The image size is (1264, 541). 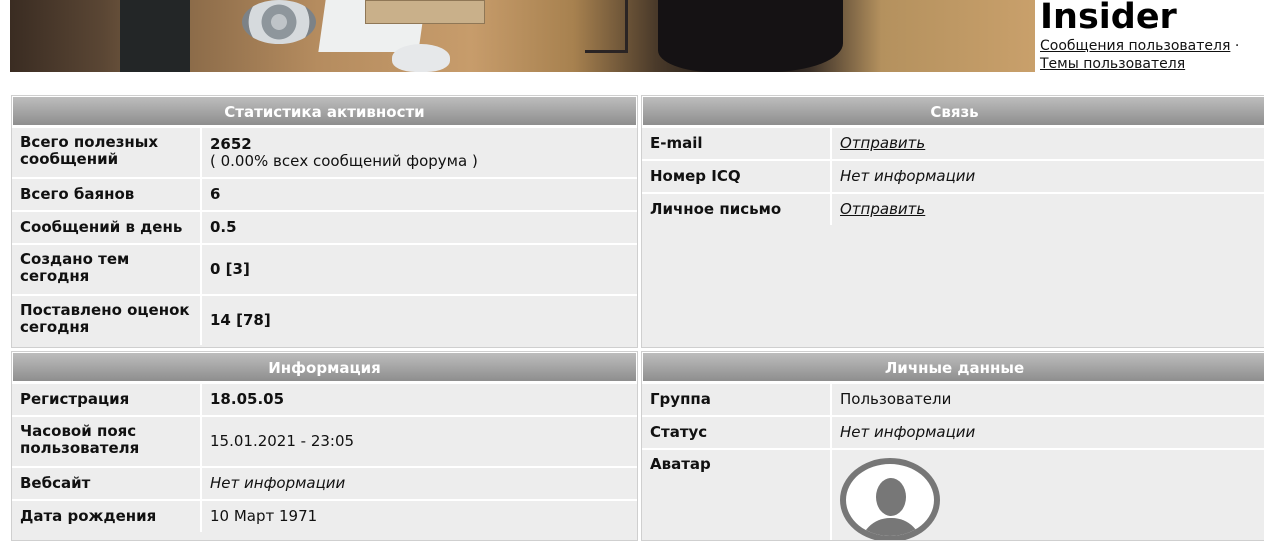 I want to click on photo-frame, so click(x=606, y=26).